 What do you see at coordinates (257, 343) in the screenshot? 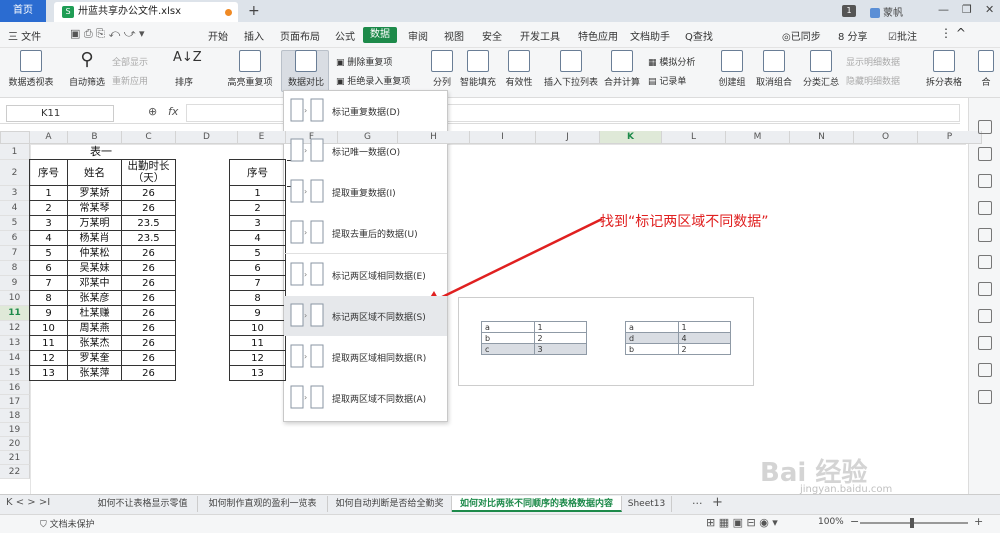
I see `table2-cell: 11` at bounding box center [257, 343].